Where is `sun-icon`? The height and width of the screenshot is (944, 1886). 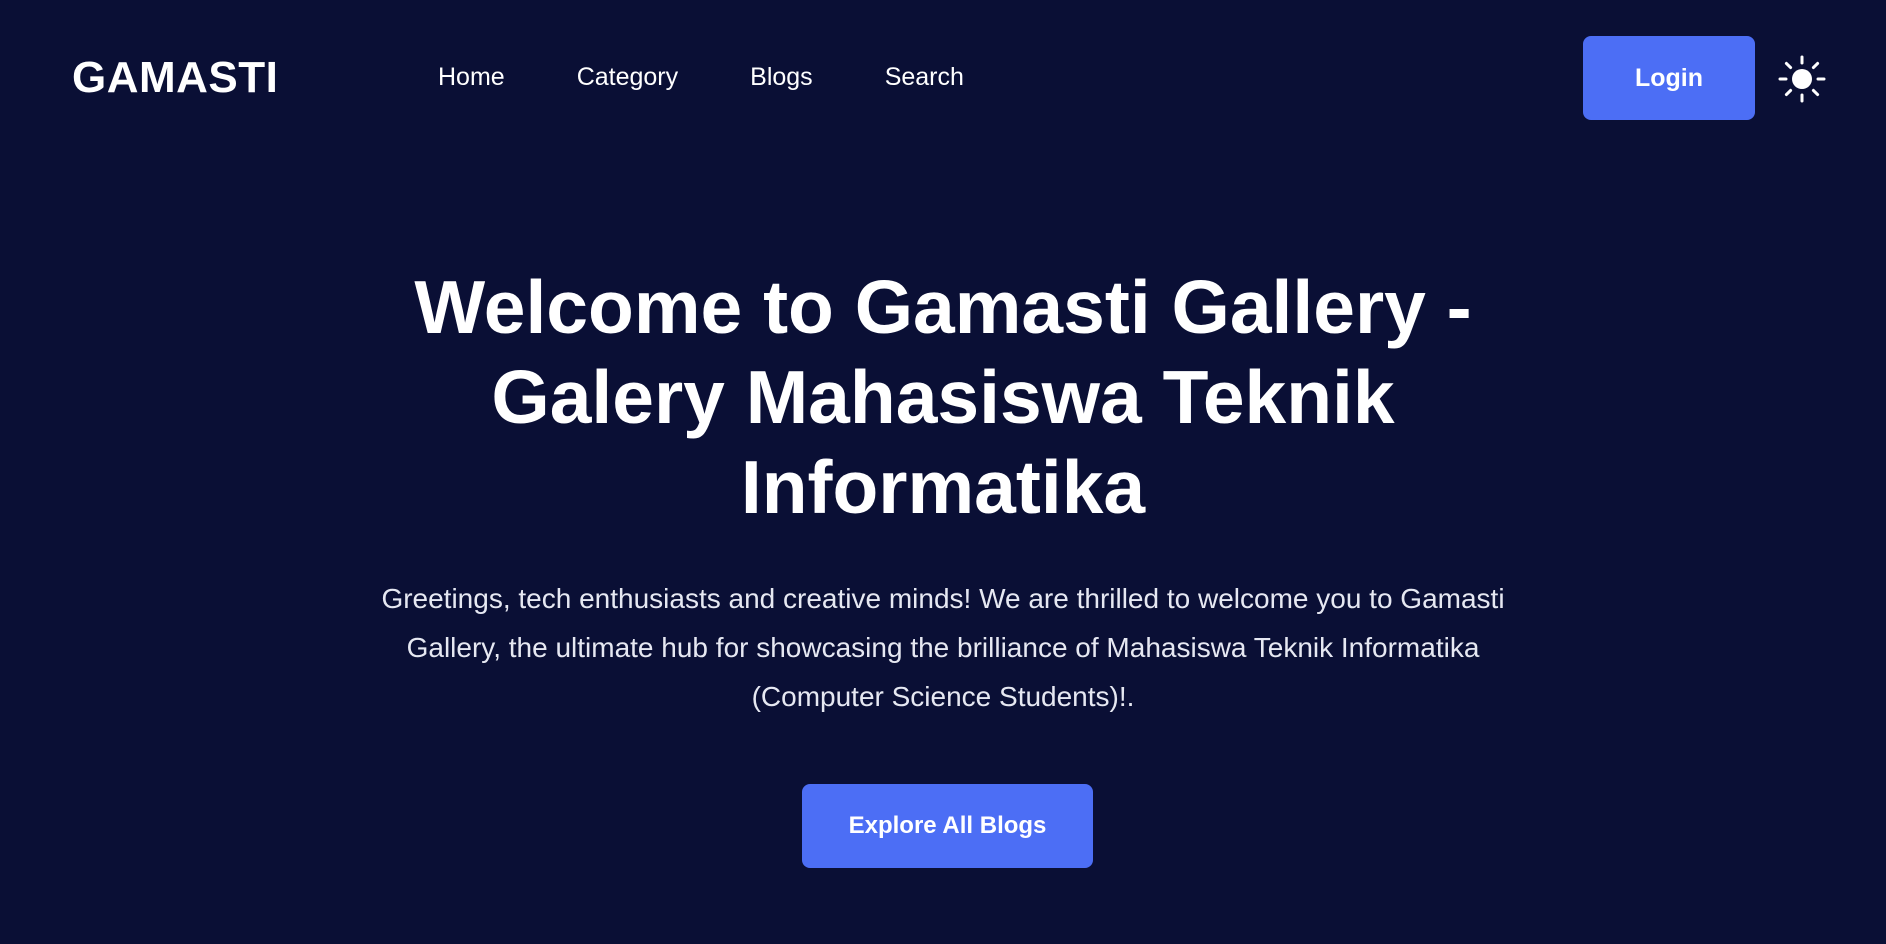
sun-icon is located at coordinates (1802, 79).